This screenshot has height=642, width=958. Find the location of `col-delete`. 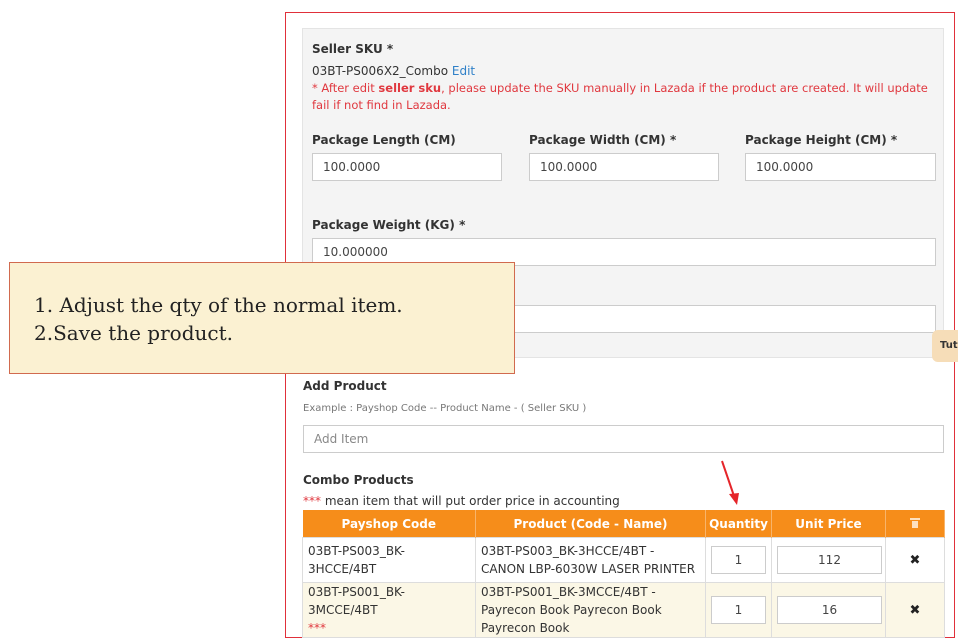

col-delete is located at coordinates (915, 524).